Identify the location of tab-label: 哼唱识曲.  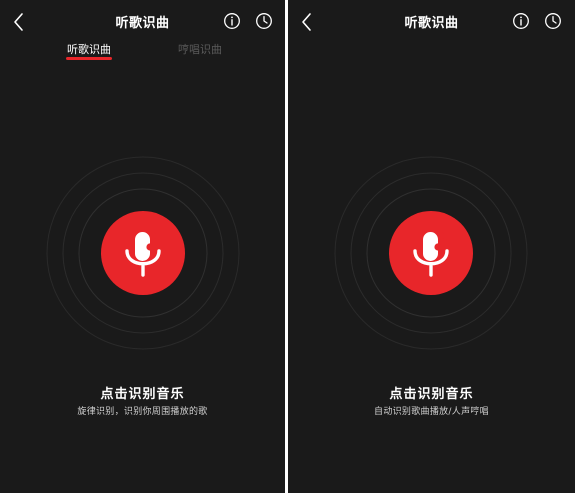
(200, 49).